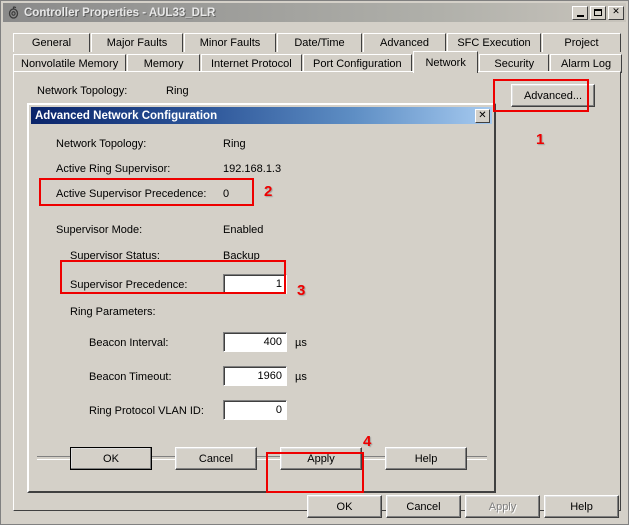  What do you see at coordinates (137, 42) in the screenshot?
I see `tab-major-faults: Major Faults` at bounding box center [137, 42].